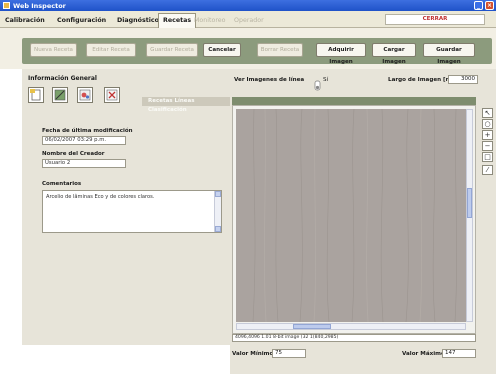 This screenshot has width=496, height=374. I want to click on cancelar-button: Cancelar, so click(222, 50).